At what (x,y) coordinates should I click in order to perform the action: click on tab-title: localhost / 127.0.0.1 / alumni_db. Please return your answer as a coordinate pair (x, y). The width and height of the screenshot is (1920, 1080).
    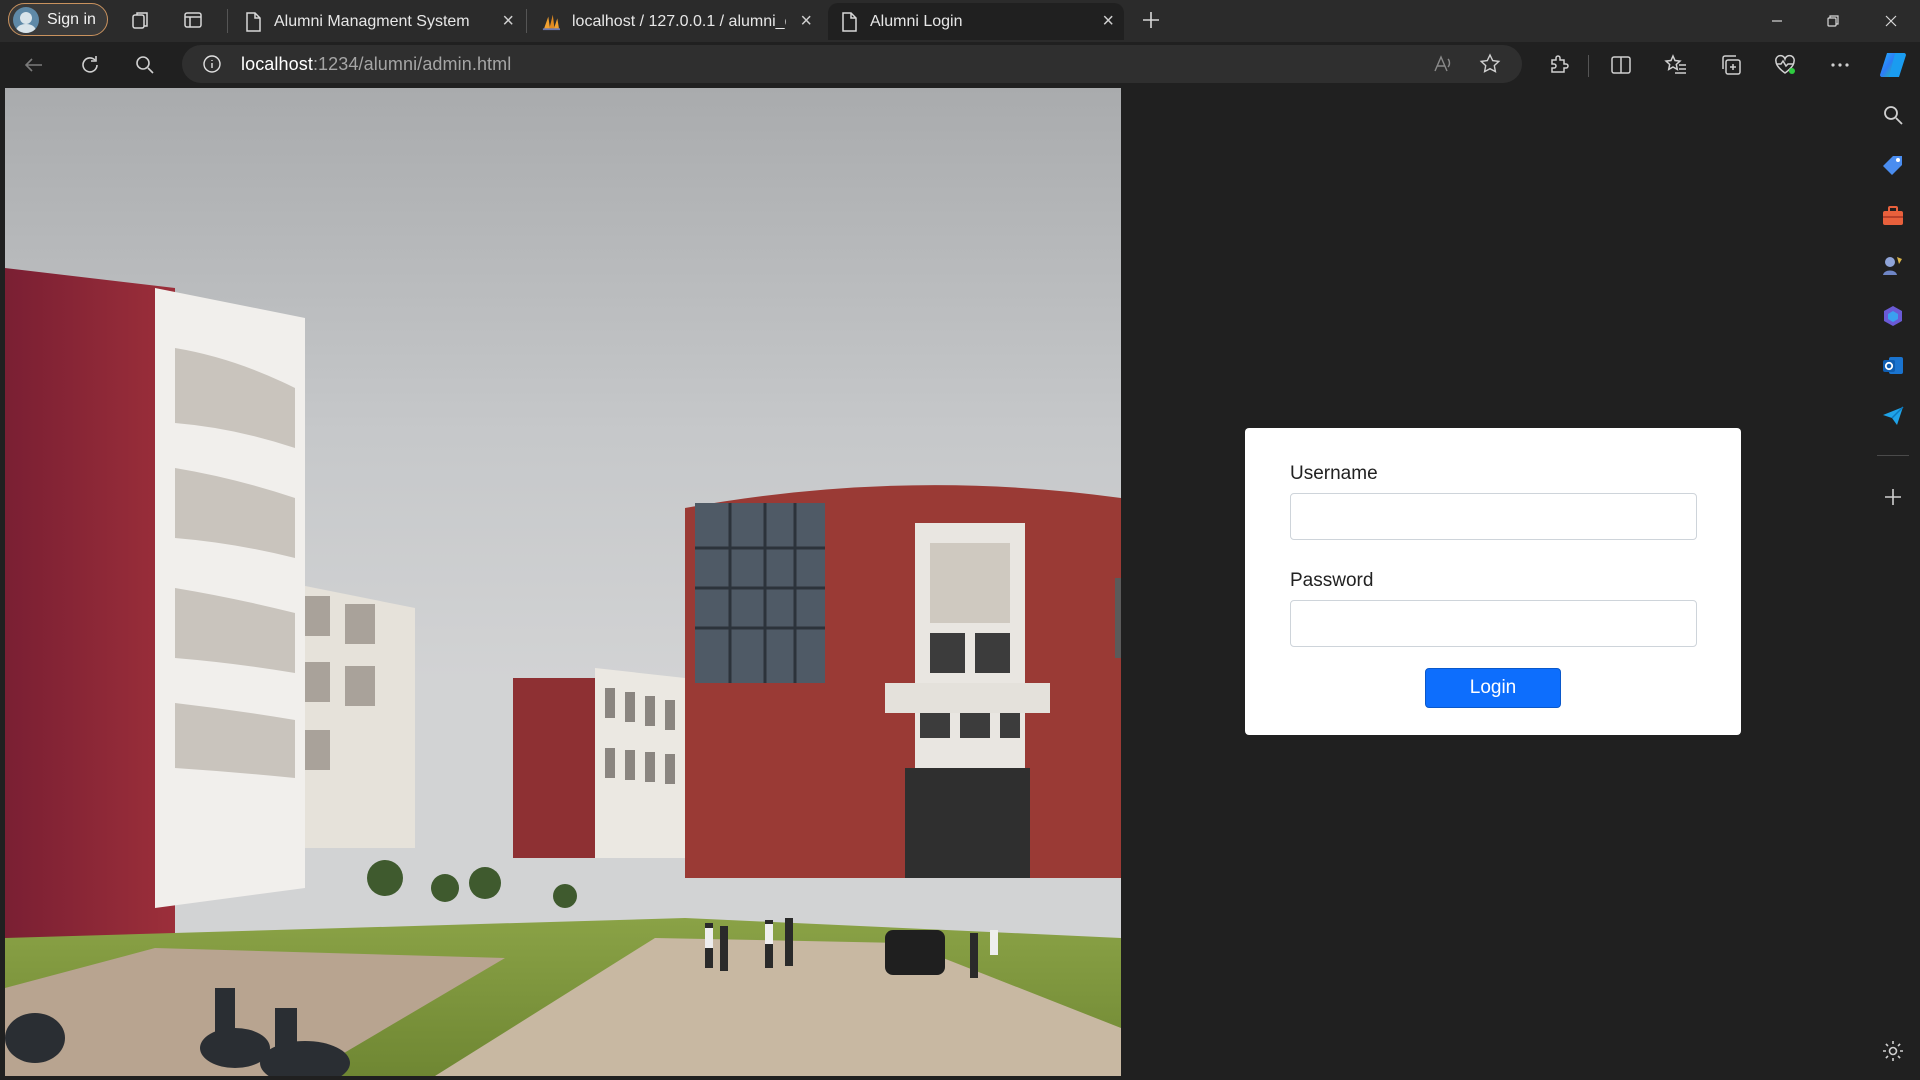
    Looking at the image, I should click on (679, 21).